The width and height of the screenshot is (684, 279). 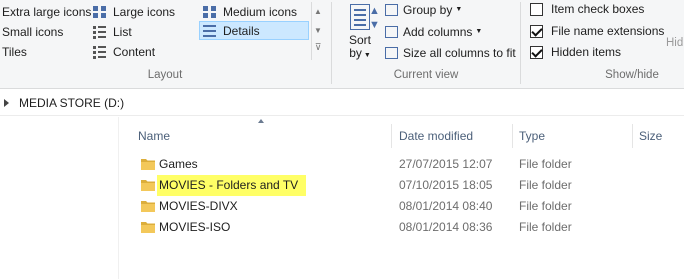 I want to click on file-name-highlighted: MOVIES - Folders and TV, so click(x=232, y=185).